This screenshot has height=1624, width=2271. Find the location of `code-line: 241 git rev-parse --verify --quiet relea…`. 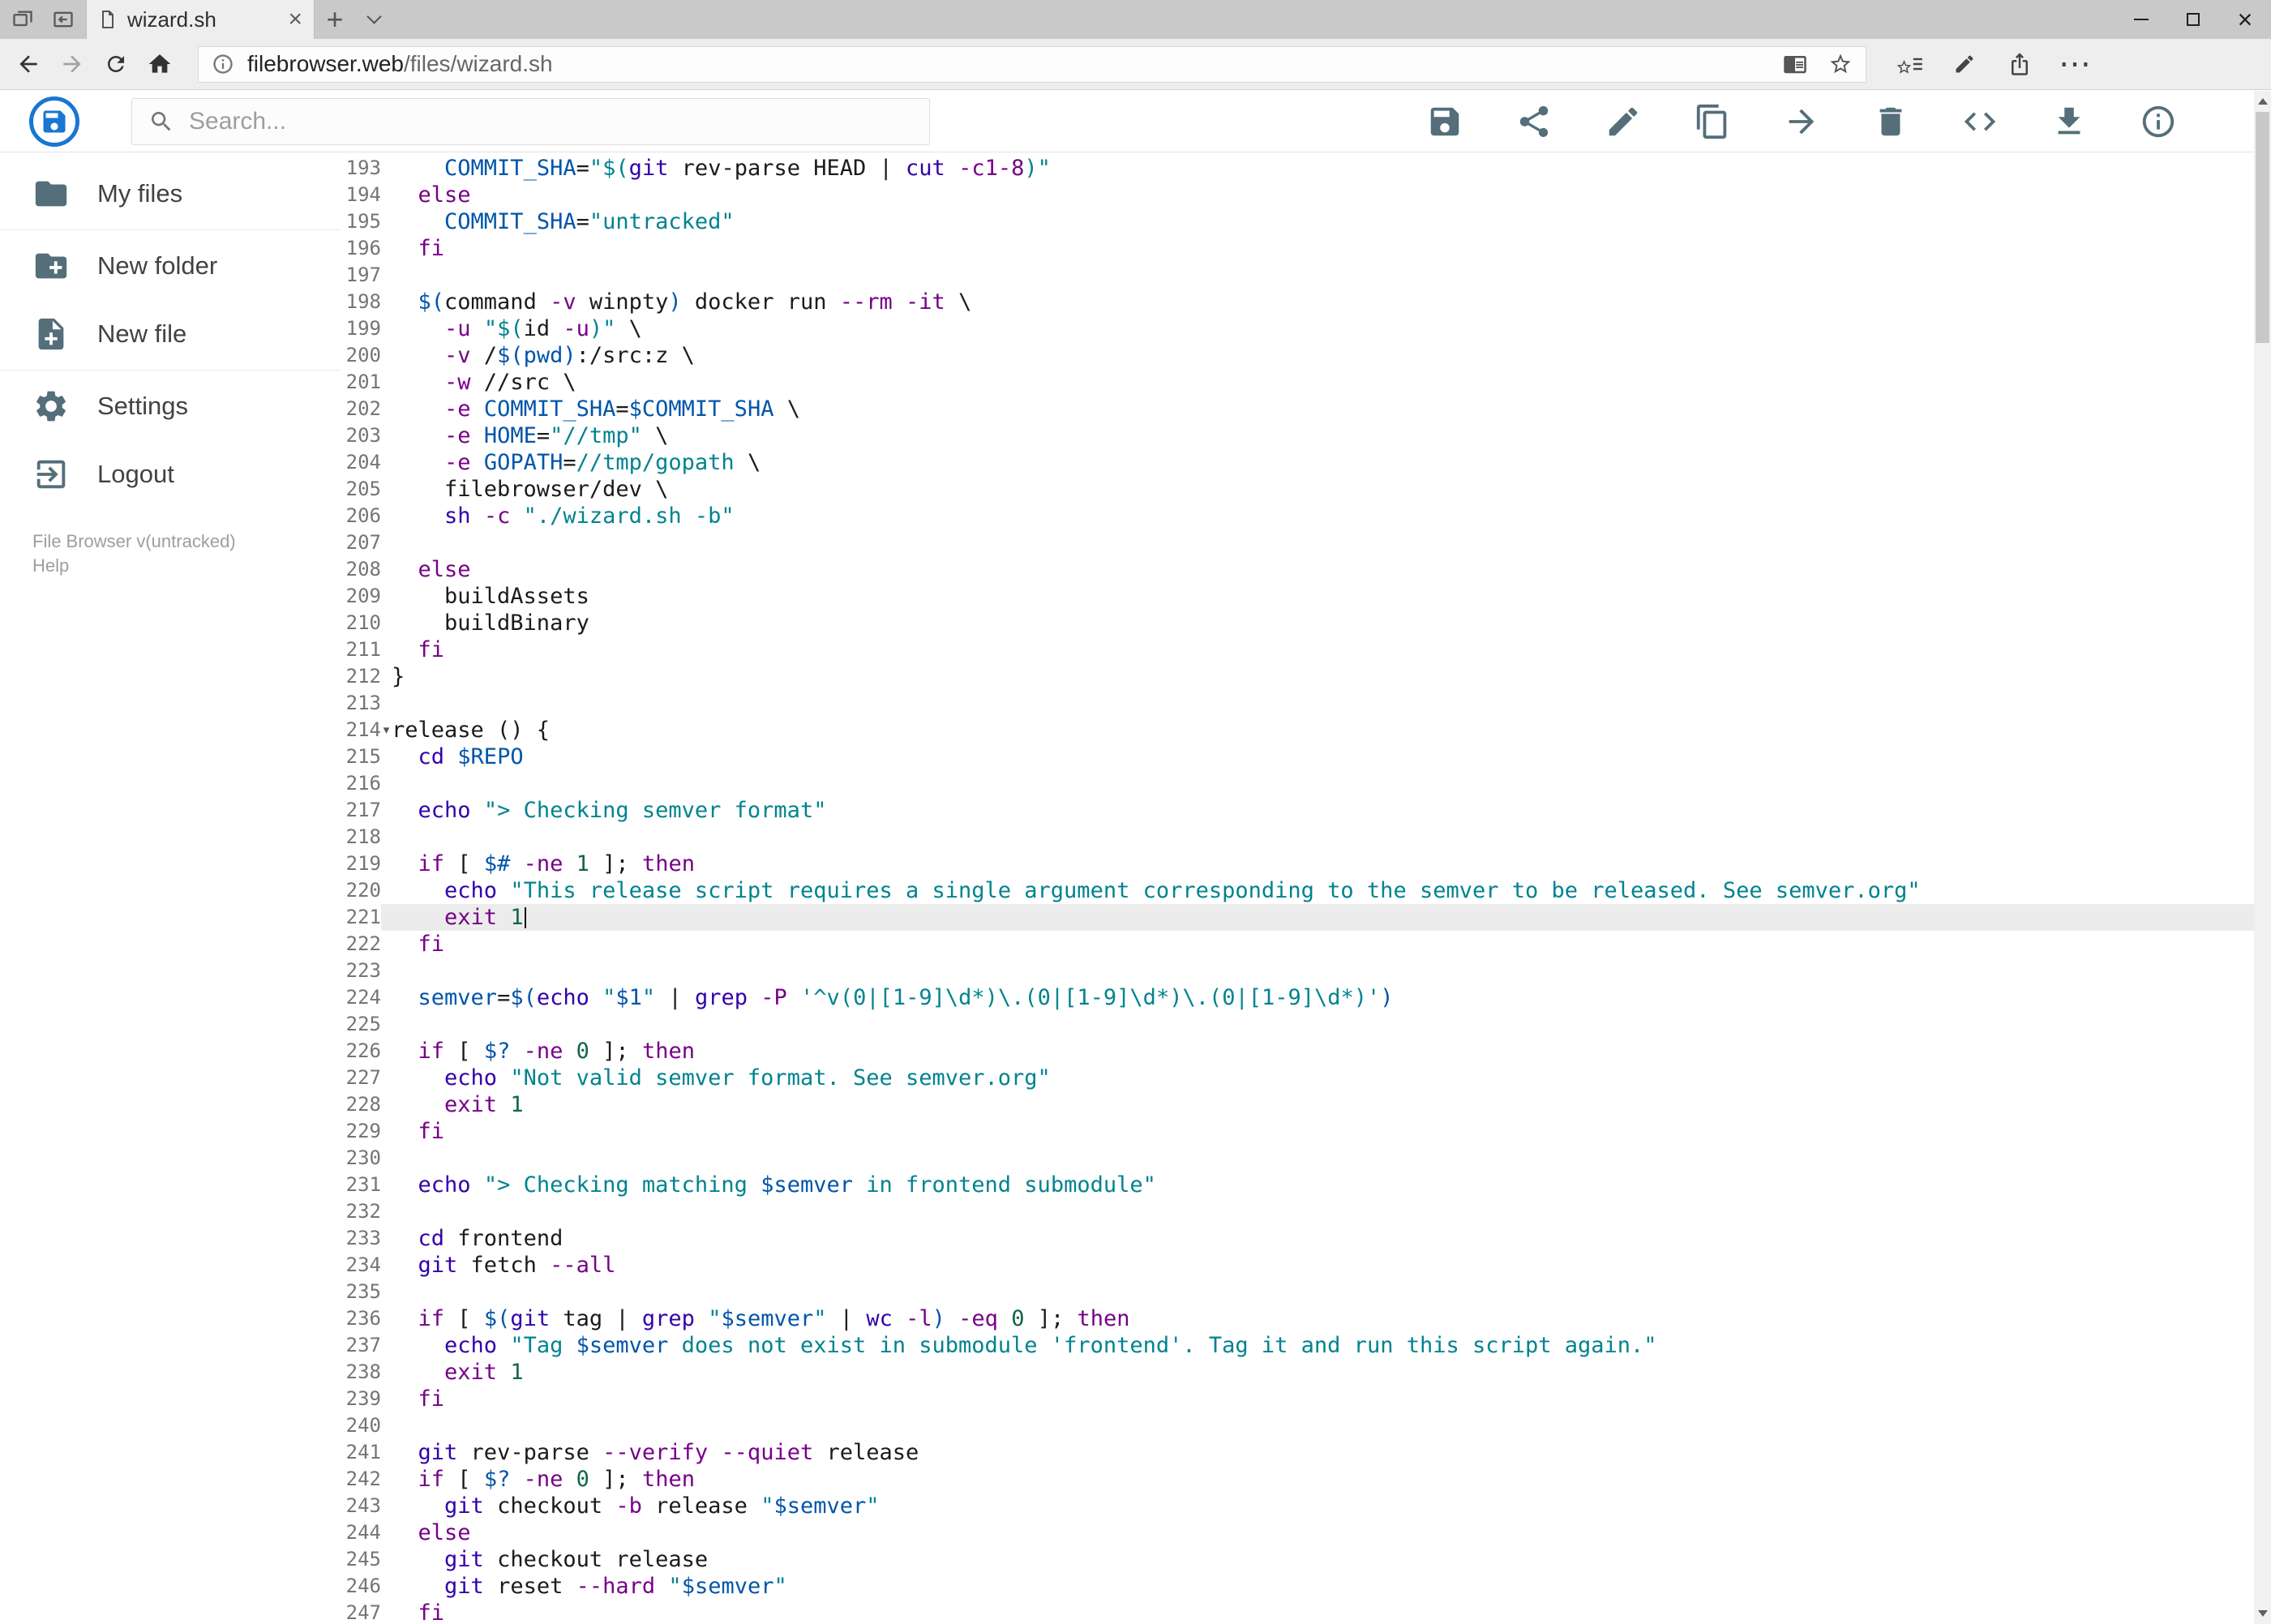

code-line: 241 git rev-parse --verify --quiet relea… is located at coordinates (1306, 1453).